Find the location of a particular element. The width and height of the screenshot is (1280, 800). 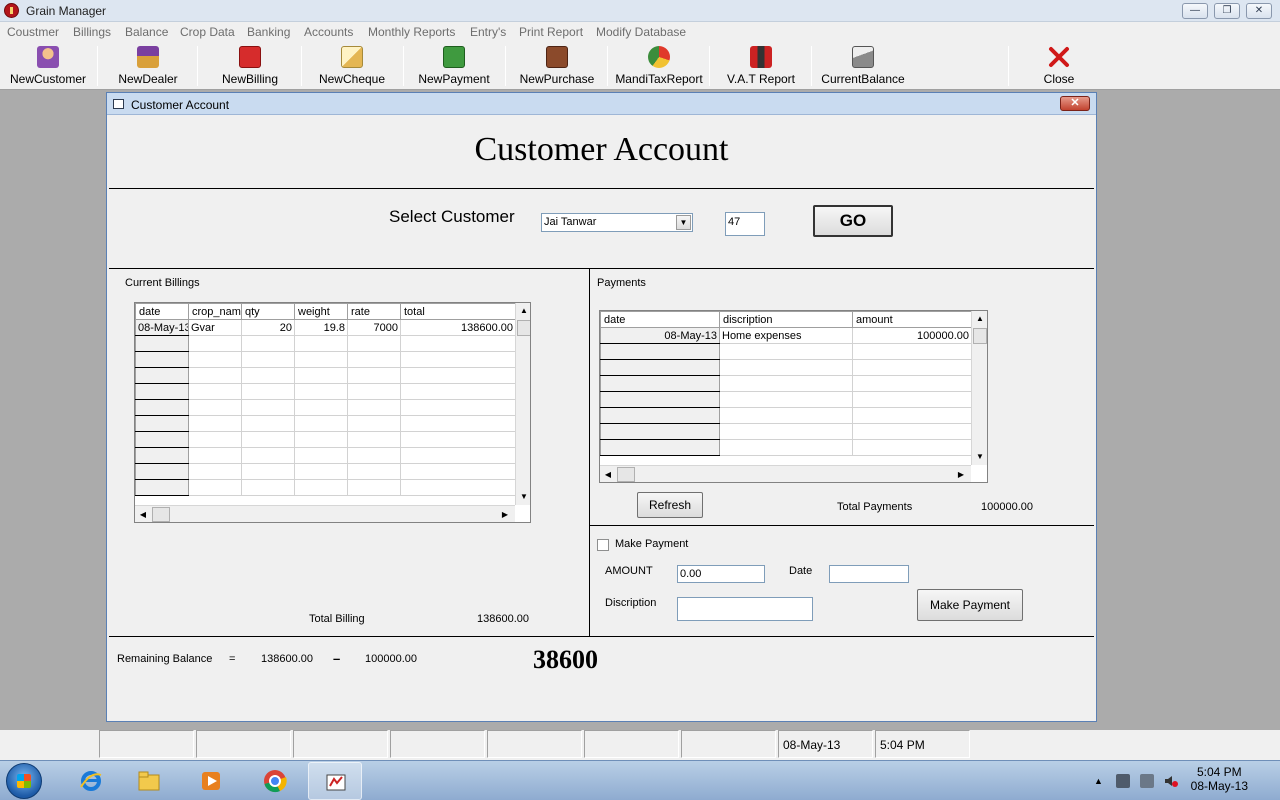

taskbar-chrome is located at coordinates (275, 781).